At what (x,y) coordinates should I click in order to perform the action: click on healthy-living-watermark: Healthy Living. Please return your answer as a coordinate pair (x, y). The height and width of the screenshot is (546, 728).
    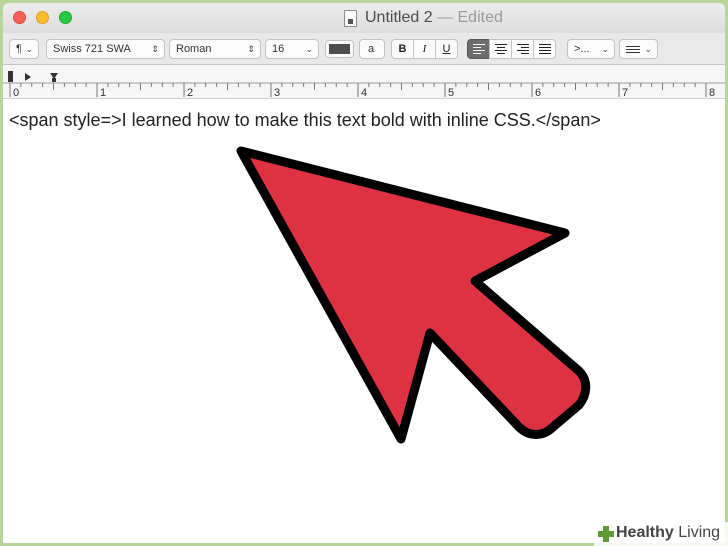
    Looking at the image, I should click on (661, 534).